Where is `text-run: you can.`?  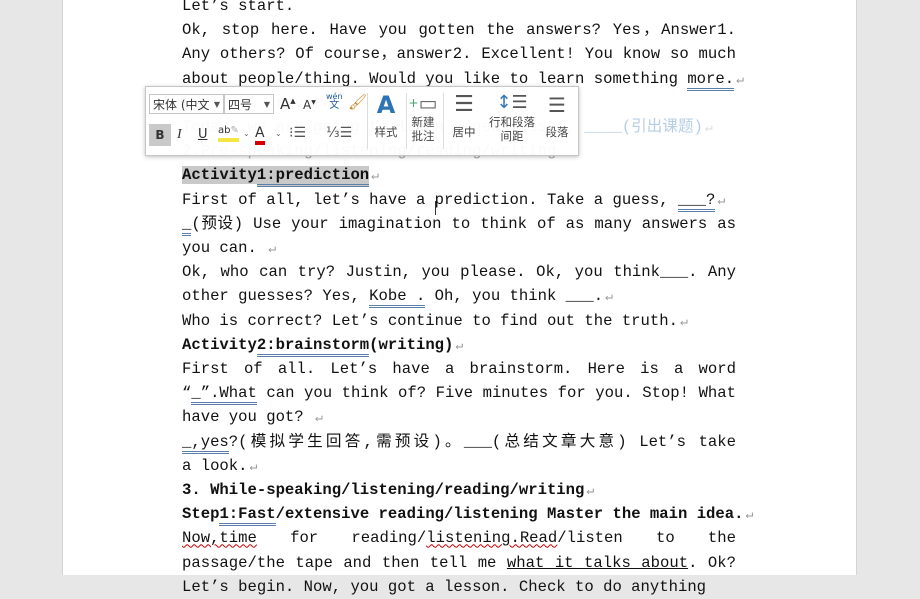
text-run: you can. is located at coordinates (224, 248).